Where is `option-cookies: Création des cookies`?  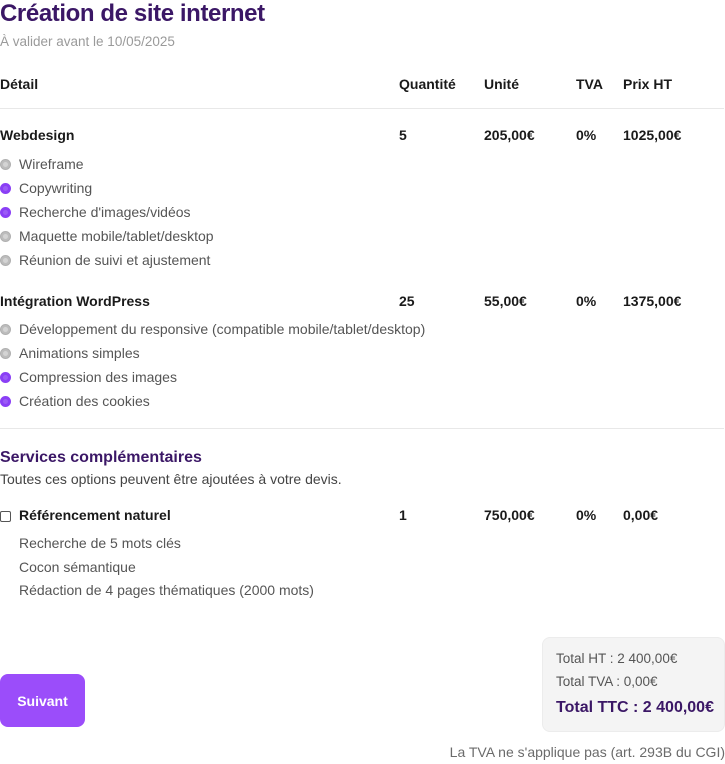
option-cookies: Création des cookies is located at coordinates (75, 401).